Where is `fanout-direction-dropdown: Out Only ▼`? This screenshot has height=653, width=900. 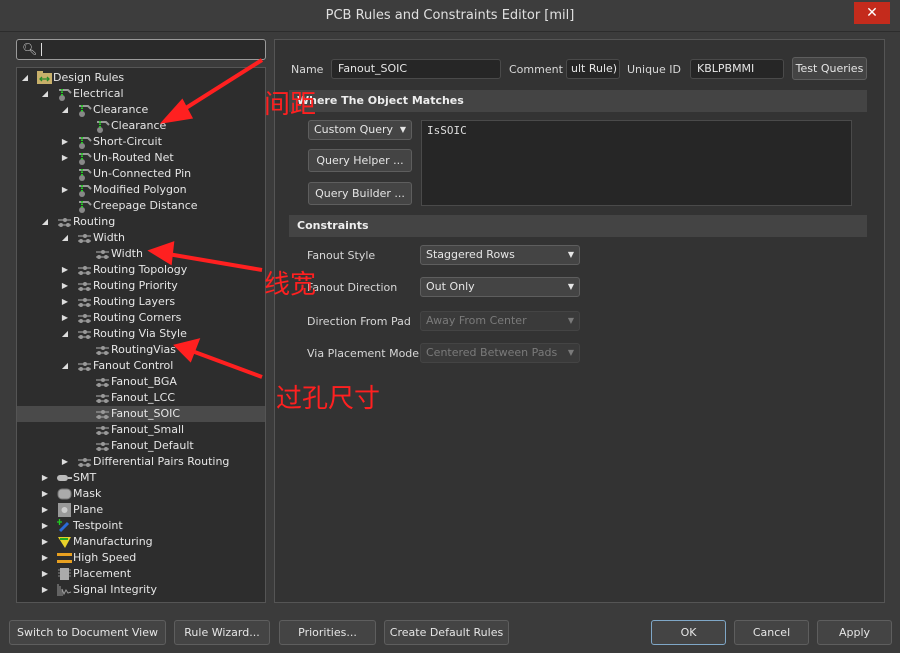 fanout-direction-dropdown: Out Only ▼ is located at coordinates (500, 287).